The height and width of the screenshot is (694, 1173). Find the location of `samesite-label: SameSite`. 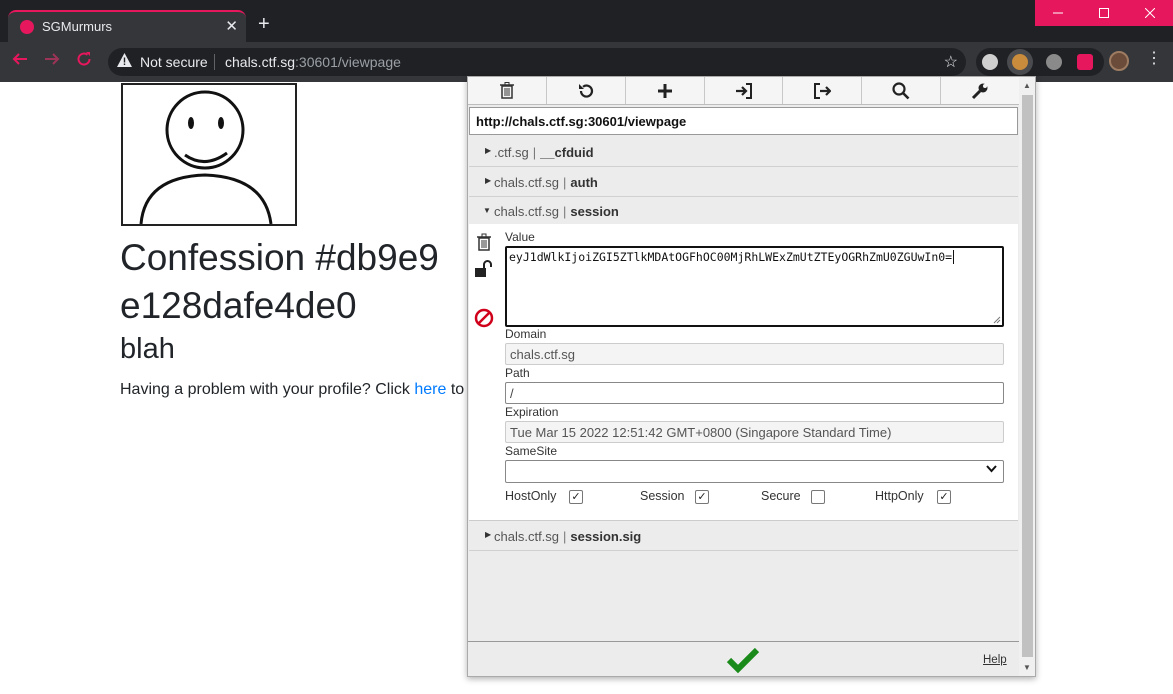

samesite-label: SameSite is located at coordinates (531, 451).